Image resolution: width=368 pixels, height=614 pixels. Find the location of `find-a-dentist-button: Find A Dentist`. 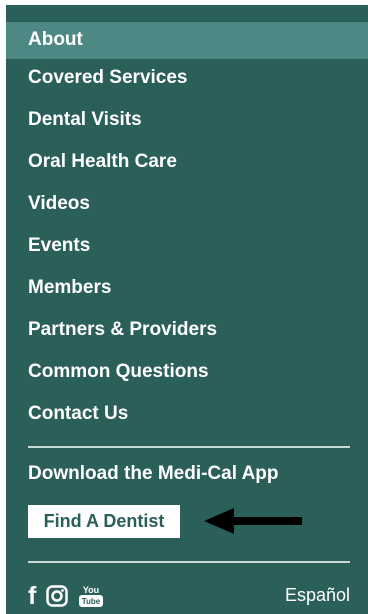

find-a-dentist-button: Find A Dentist is located at coordinates (104, 521).